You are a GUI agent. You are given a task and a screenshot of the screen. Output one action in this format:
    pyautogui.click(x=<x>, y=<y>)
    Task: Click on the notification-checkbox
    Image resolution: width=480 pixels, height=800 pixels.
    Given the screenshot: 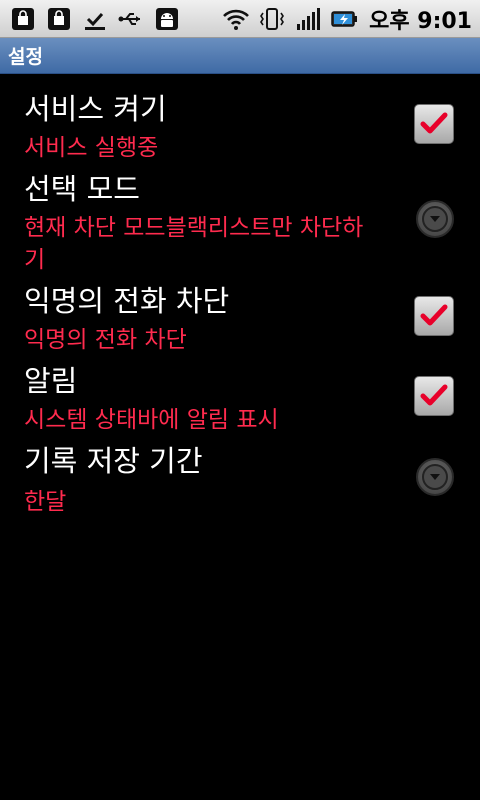 What is the action you would take?
    pyautogui.click(x=434, y=396)
    